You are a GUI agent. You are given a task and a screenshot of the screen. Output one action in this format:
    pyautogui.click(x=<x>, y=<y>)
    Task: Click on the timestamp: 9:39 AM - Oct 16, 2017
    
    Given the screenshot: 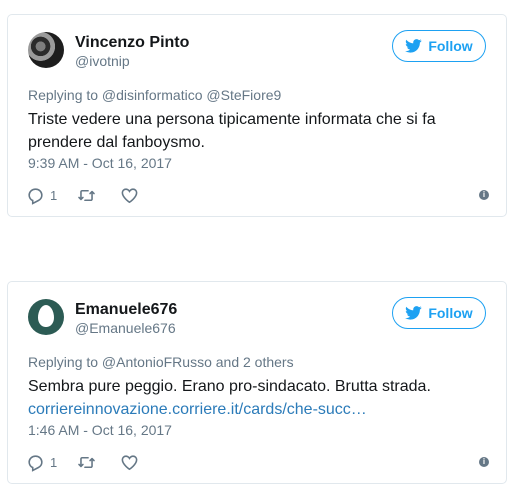 What is the action you would take?
    pyautogui.click(x=100, y=163)
    